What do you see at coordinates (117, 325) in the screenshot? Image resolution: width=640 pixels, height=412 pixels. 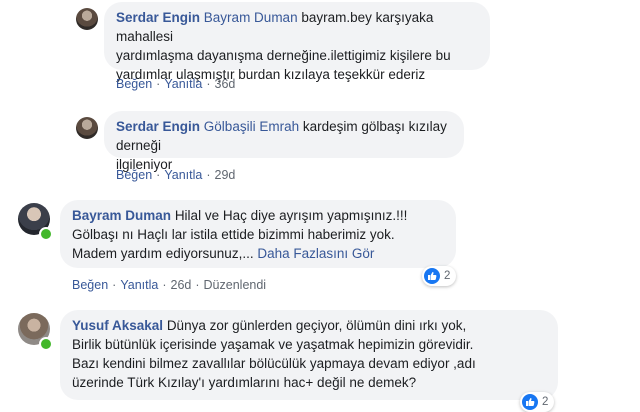 I see `comment-author: Yusuf Aksakal` at bounding box center [117, 325].